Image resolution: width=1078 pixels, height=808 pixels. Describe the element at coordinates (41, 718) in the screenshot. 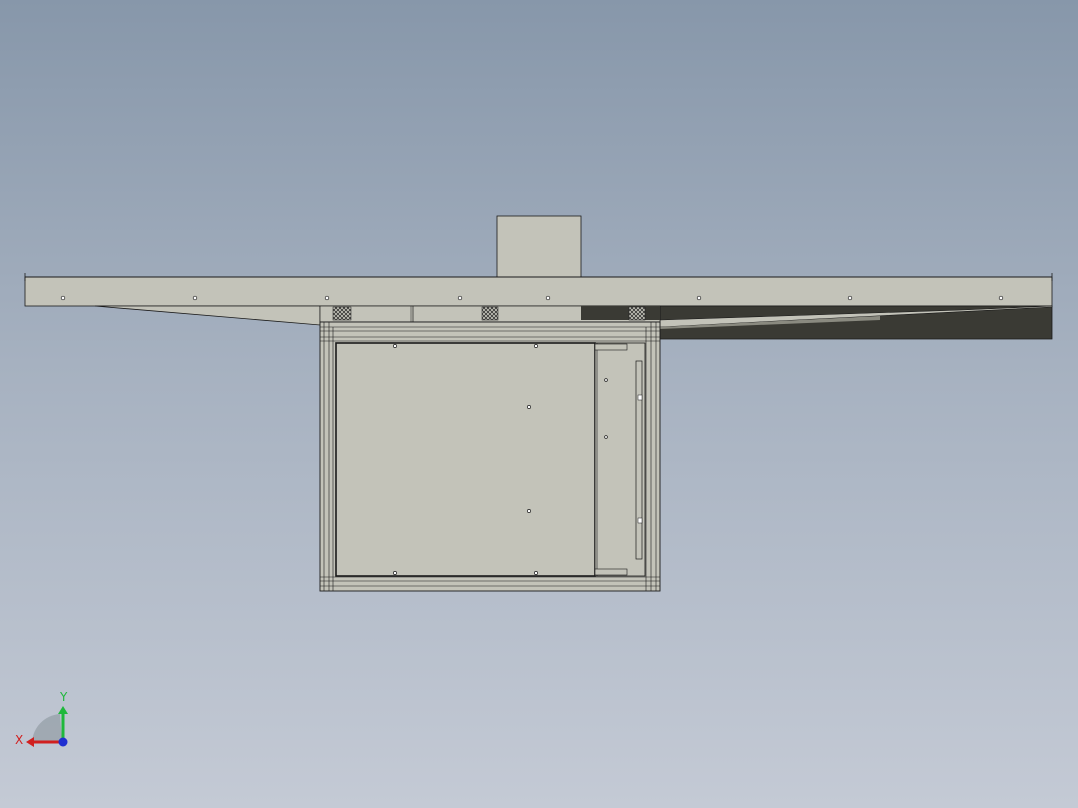

I see `coordinate-triad-icon: Y X` at that location.